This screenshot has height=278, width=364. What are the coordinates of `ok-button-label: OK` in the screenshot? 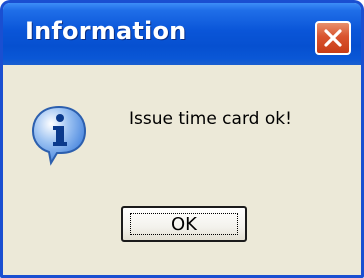 It's located at (184, 224).